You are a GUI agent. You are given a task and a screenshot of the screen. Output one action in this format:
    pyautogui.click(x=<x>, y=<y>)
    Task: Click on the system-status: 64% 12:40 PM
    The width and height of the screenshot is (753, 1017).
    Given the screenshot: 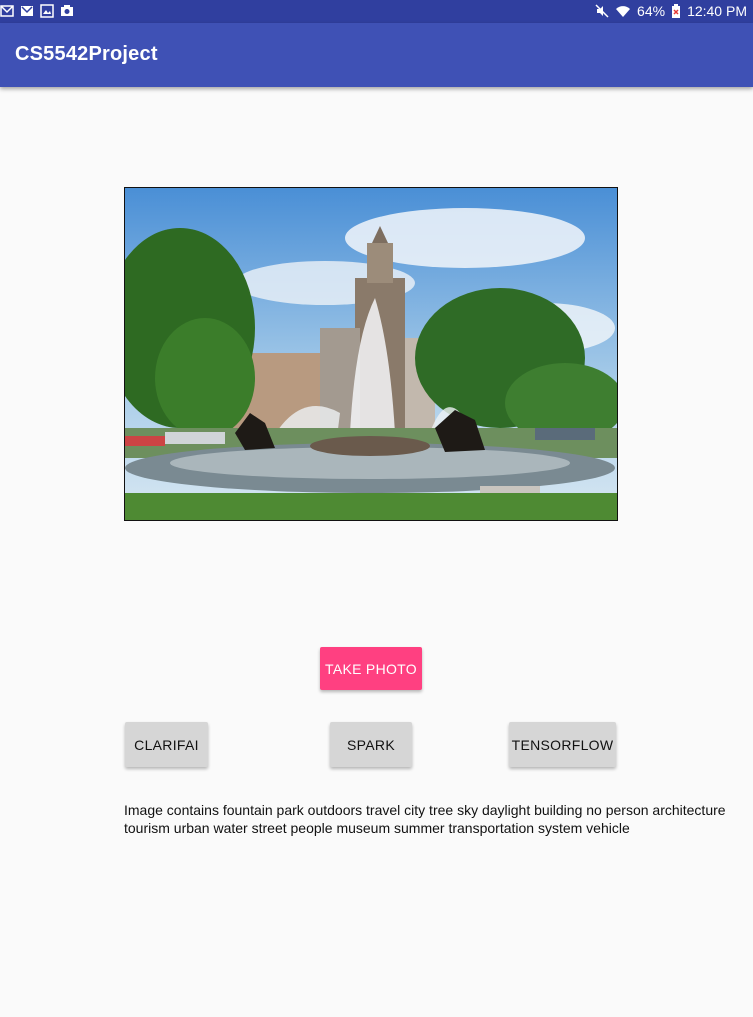 What is the action you would take?
    pyautogui.click(x=671, y=11)
    